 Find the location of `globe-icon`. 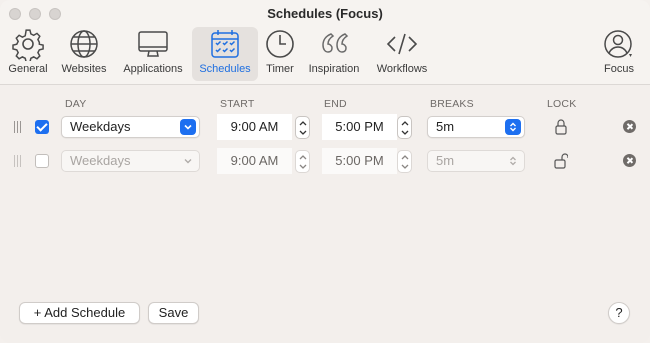

globe-icon is located at coordinates (84, 44).